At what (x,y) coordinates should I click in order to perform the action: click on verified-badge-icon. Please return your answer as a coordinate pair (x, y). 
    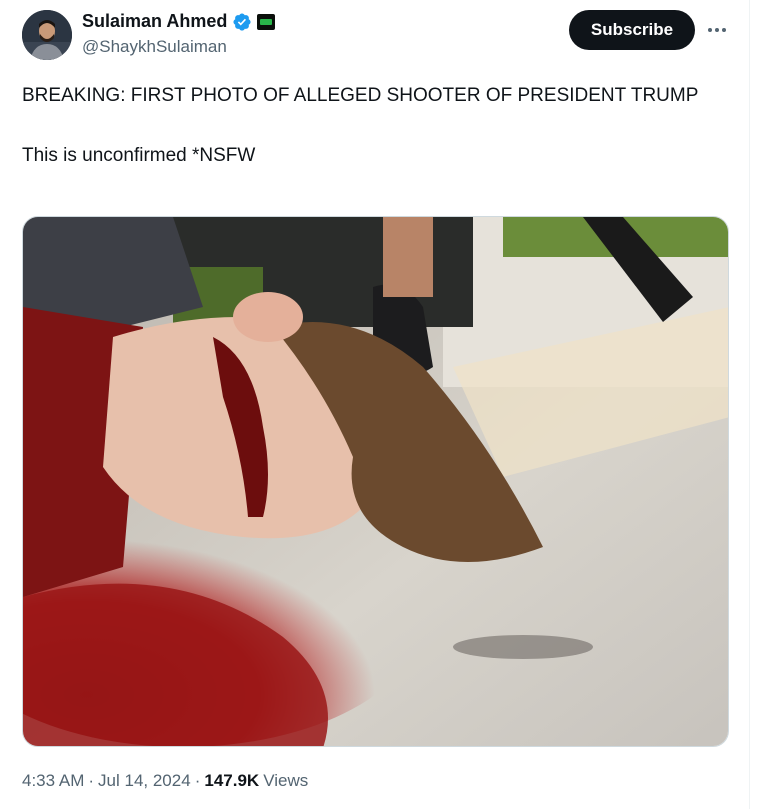
    Looking at the image, I should click on (242, 22).